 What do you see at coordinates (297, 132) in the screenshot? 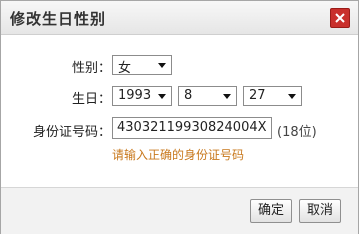
I see `id-length-hint: (18位)` at bounding box center [297, 132].